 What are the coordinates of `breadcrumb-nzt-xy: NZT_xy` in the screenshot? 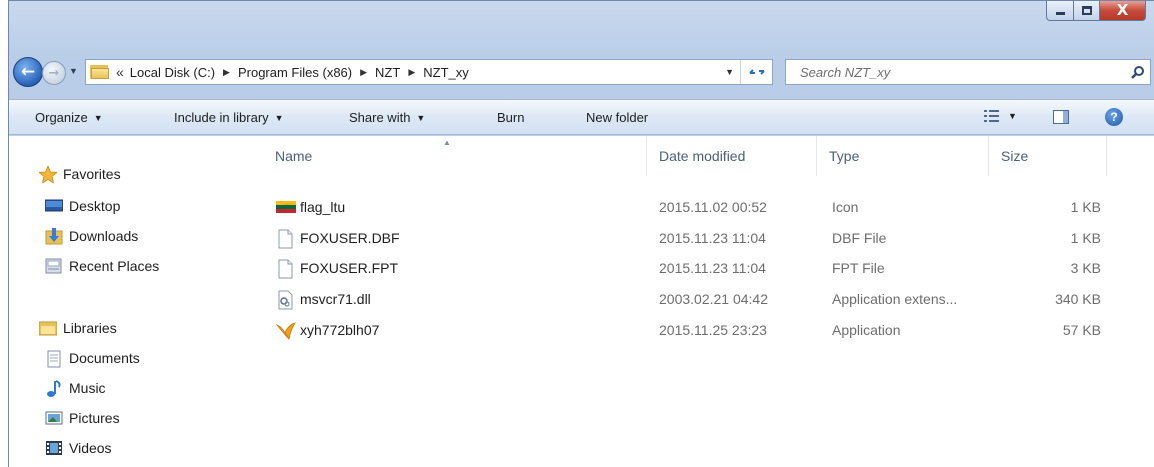 It's located at (446, 72).